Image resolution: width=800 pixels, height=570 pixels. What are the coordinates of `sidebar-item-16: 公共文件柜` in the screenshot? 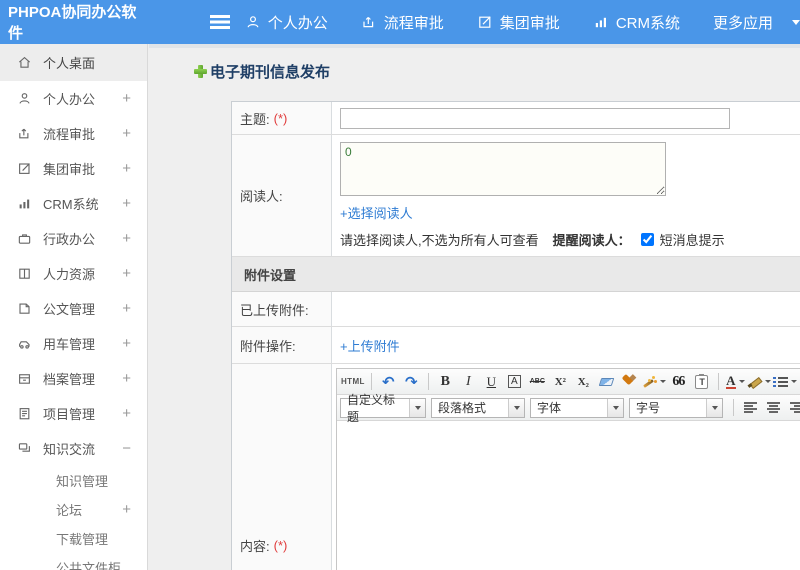 It's located at (73, 561).